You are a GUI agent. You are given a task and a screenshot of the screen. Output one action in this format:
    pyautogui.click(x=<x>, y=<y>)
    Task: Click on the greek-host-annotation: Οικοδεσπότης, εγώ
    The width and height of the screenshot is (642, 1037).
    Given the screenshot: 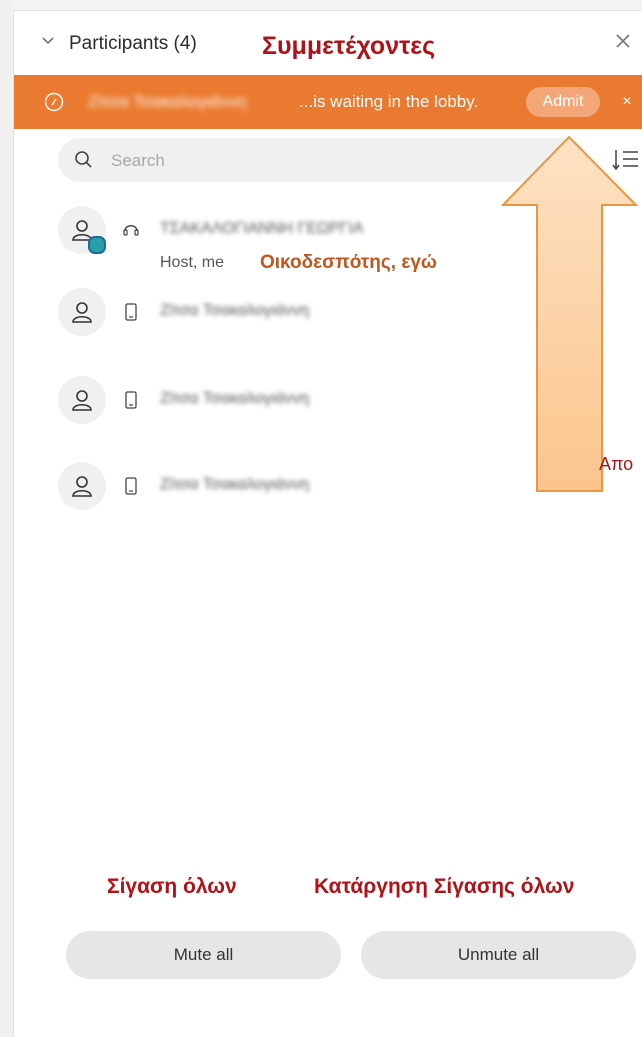 What is the action you would take?
    pyautogui.click(x=348, y=262)
    